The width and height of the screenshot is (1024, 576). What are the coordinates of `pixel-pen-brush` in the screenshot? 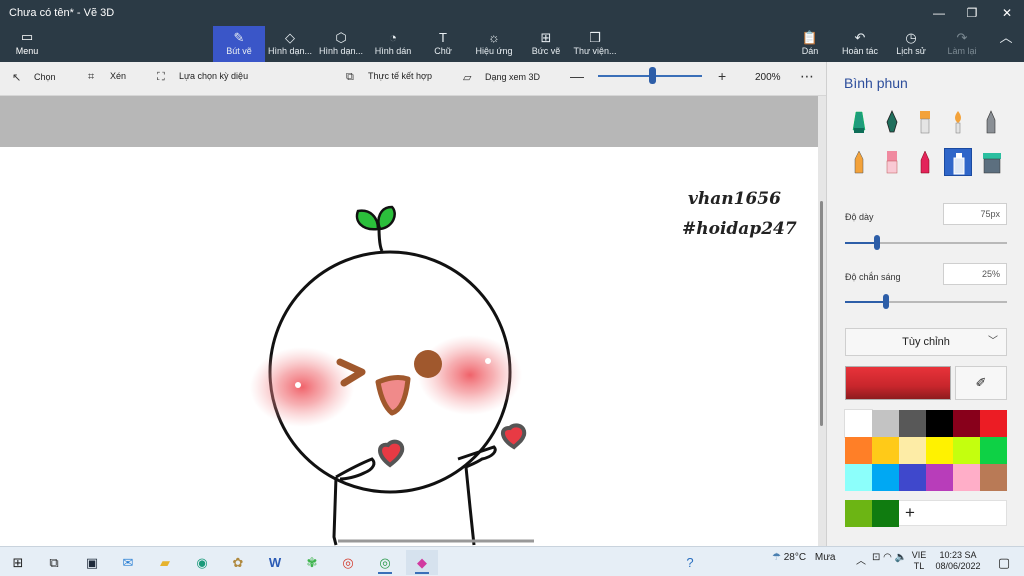 It's located at (991, 122).